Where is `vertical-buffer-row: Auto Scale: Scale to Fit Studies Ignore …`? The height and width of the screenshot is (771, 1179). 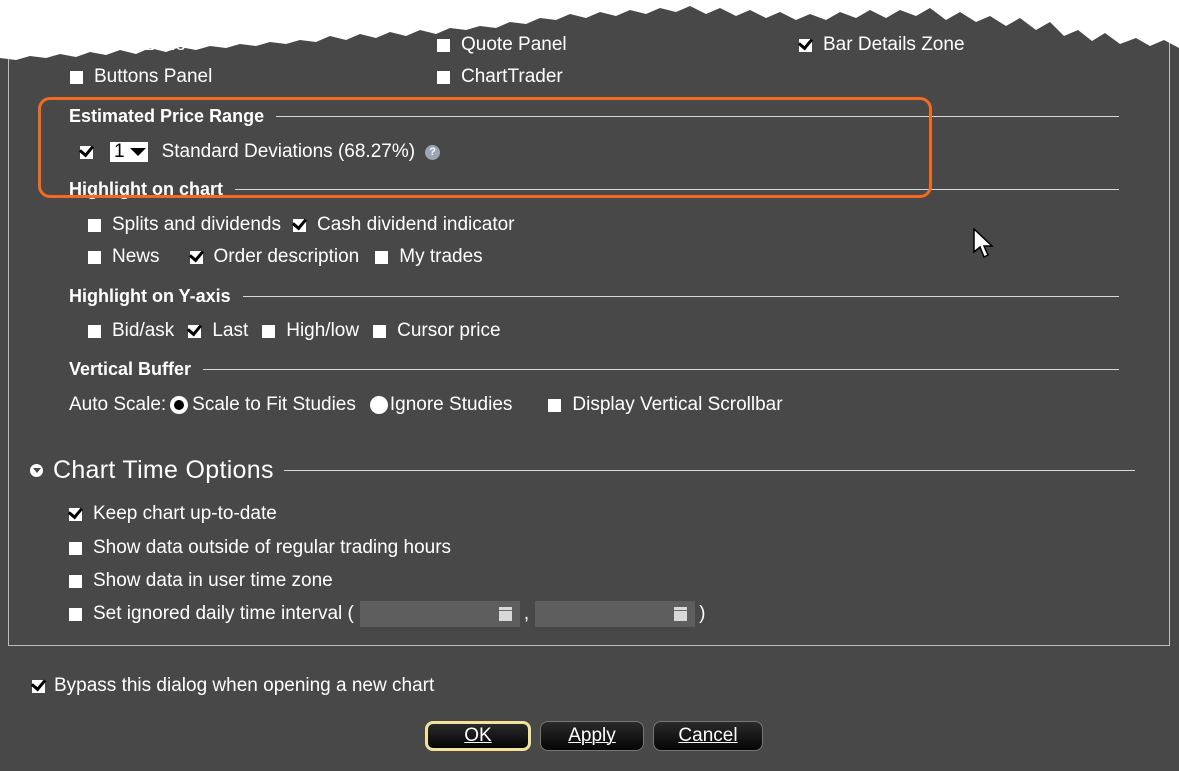
vertical-buffer-row: Auto Scale: Scale to Fit Studies Ignore … is located at coordinates (432, 405).